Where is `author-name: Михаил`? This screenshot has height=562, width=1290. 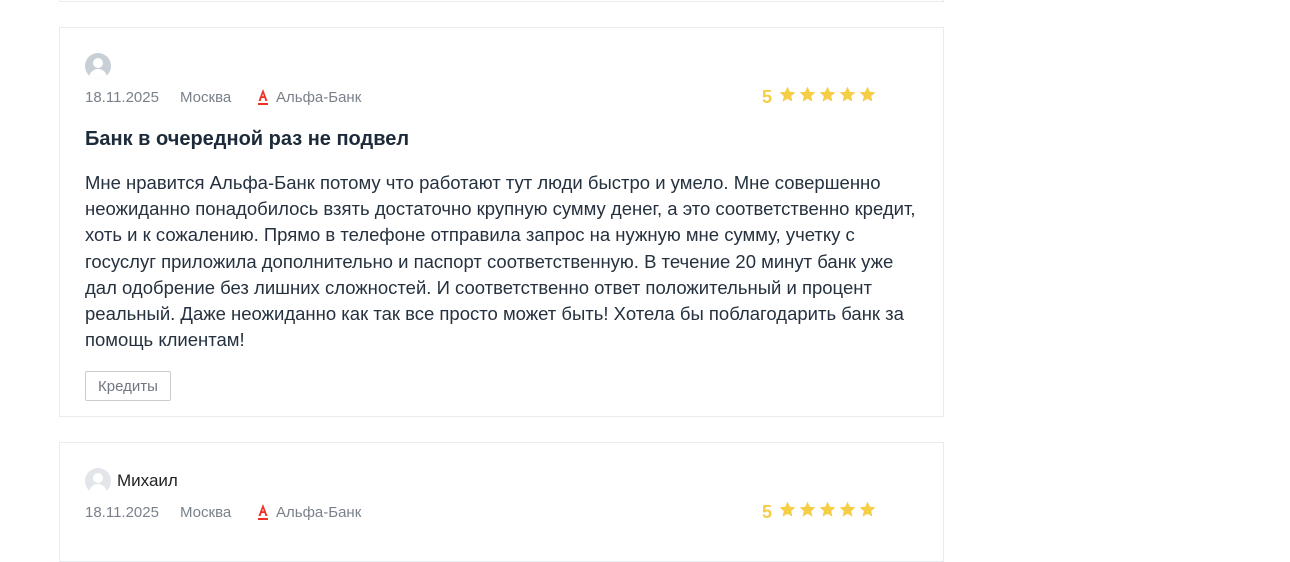 author-name: Михаил is located at coordinates (147, 481).